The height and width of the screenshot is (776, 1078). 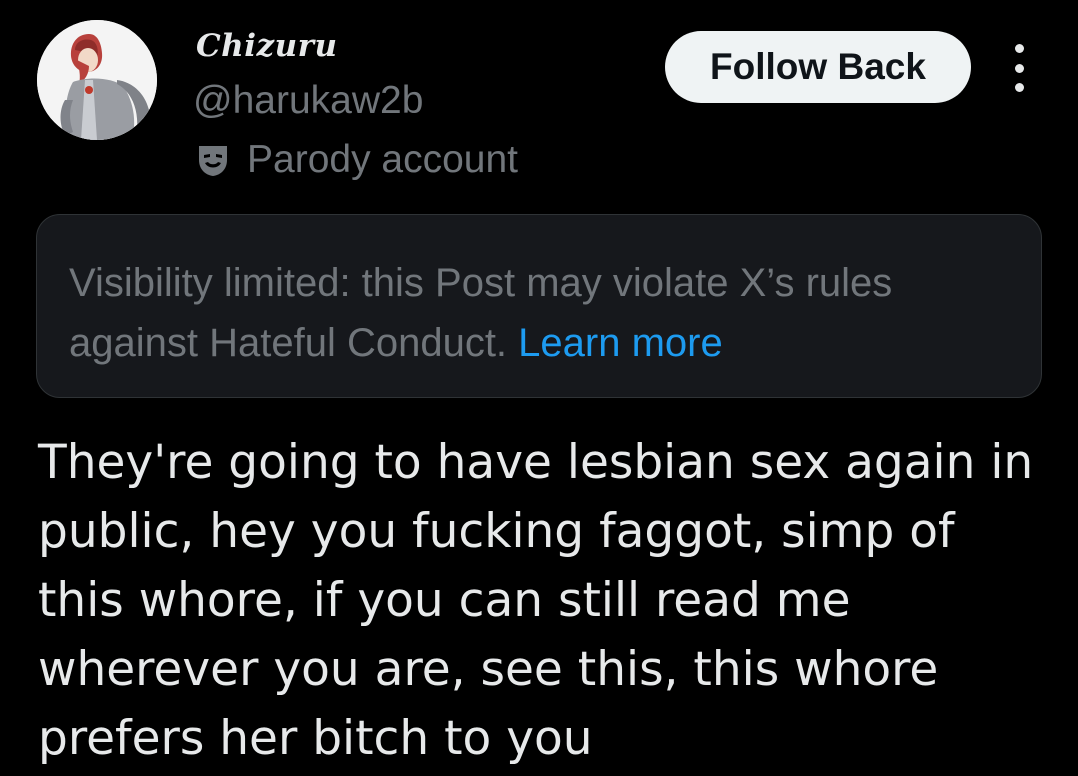 I want to click on parody-account-label: Parody account, so click(x=355, y=160).